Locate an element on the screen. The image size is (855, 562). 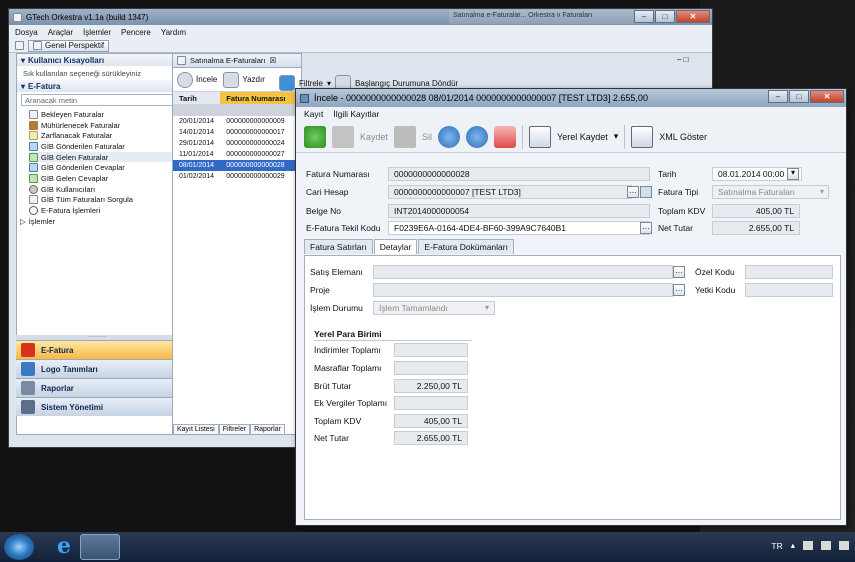
field-ek-vergiler is located at coordinates (431, 403).